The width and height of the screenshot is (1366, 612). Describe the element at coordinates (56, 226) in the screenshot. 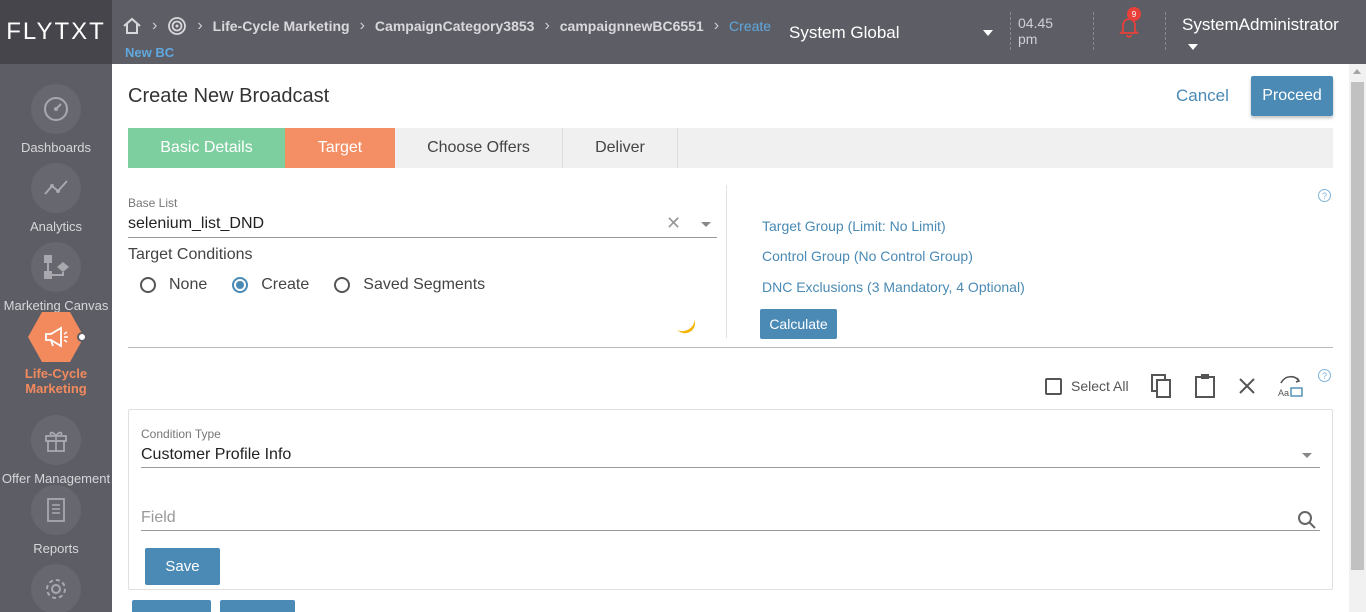

I see `sidebar-item-label: Analytics` at that location.